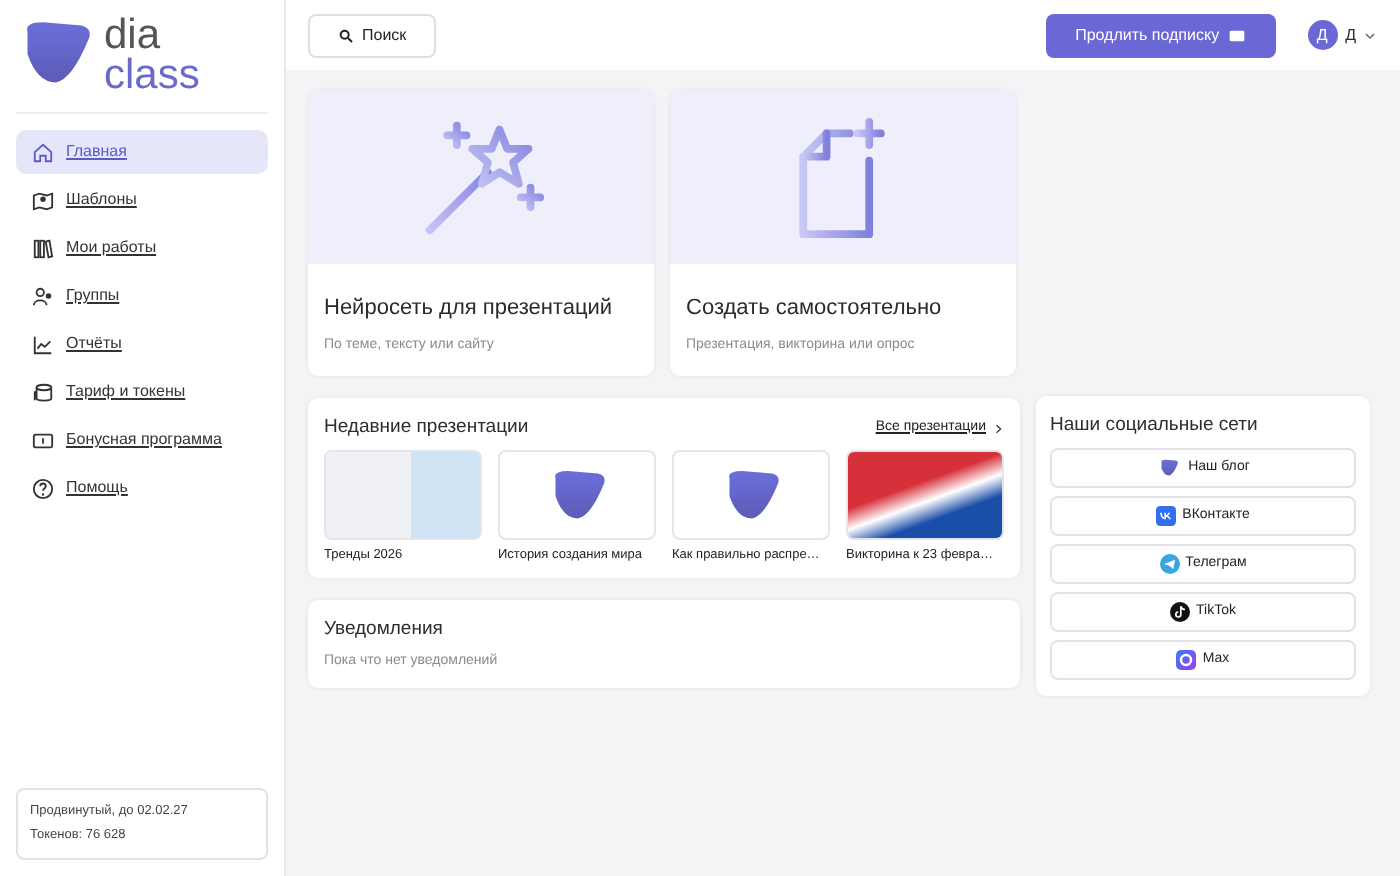  Describe the element at coordinates (1169, 468) in the screenshot. I see `blob-icon` at that location.